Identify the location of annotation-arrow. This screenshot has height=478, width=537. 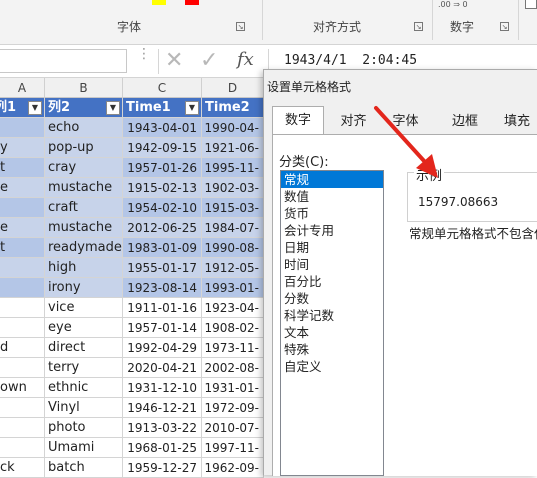
(406, 142).